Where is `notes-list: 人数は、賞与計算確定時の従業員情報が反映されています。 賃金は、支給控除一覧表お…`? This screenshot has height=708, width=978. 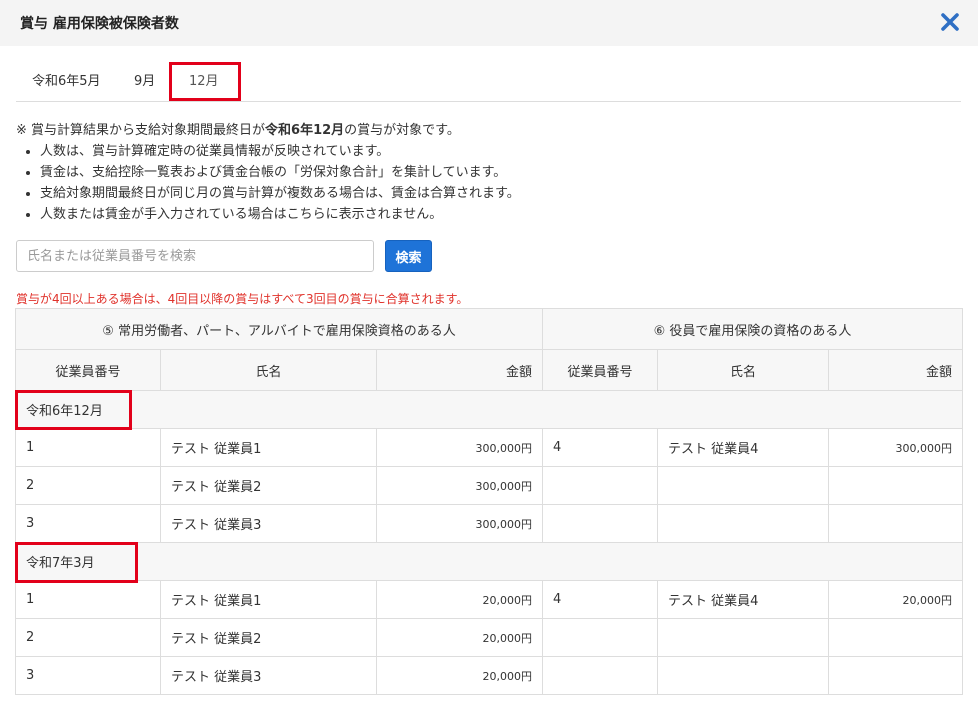 notes-list: 人数は、賞与計算確定時の従業員情報が反映されています。 賃金は、支給控除一覧表お… is located at coordinates (486, 183).